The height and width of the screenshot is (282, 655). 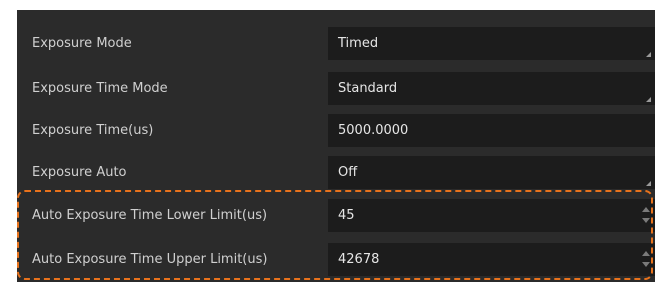 I want to click on auto-exposure-upper-limit-spinbox: 42678, so click(x=491, y=259).